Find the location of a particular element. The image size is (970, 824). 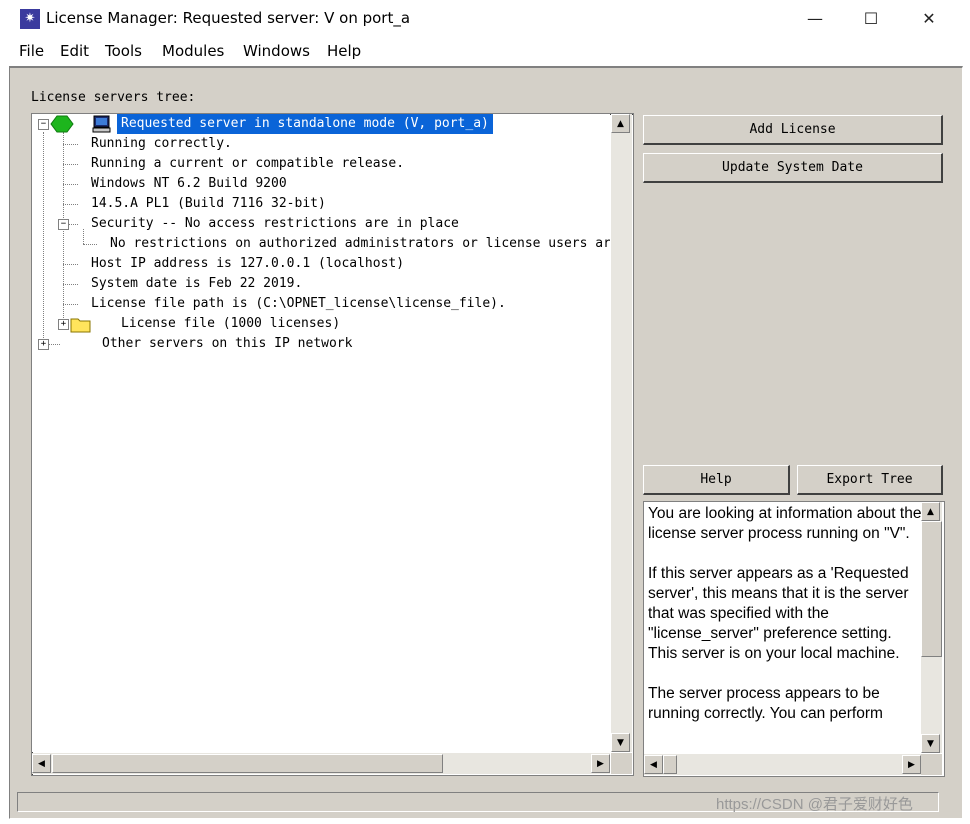

menu-modules: Modules is located at coordinates (193, 51).